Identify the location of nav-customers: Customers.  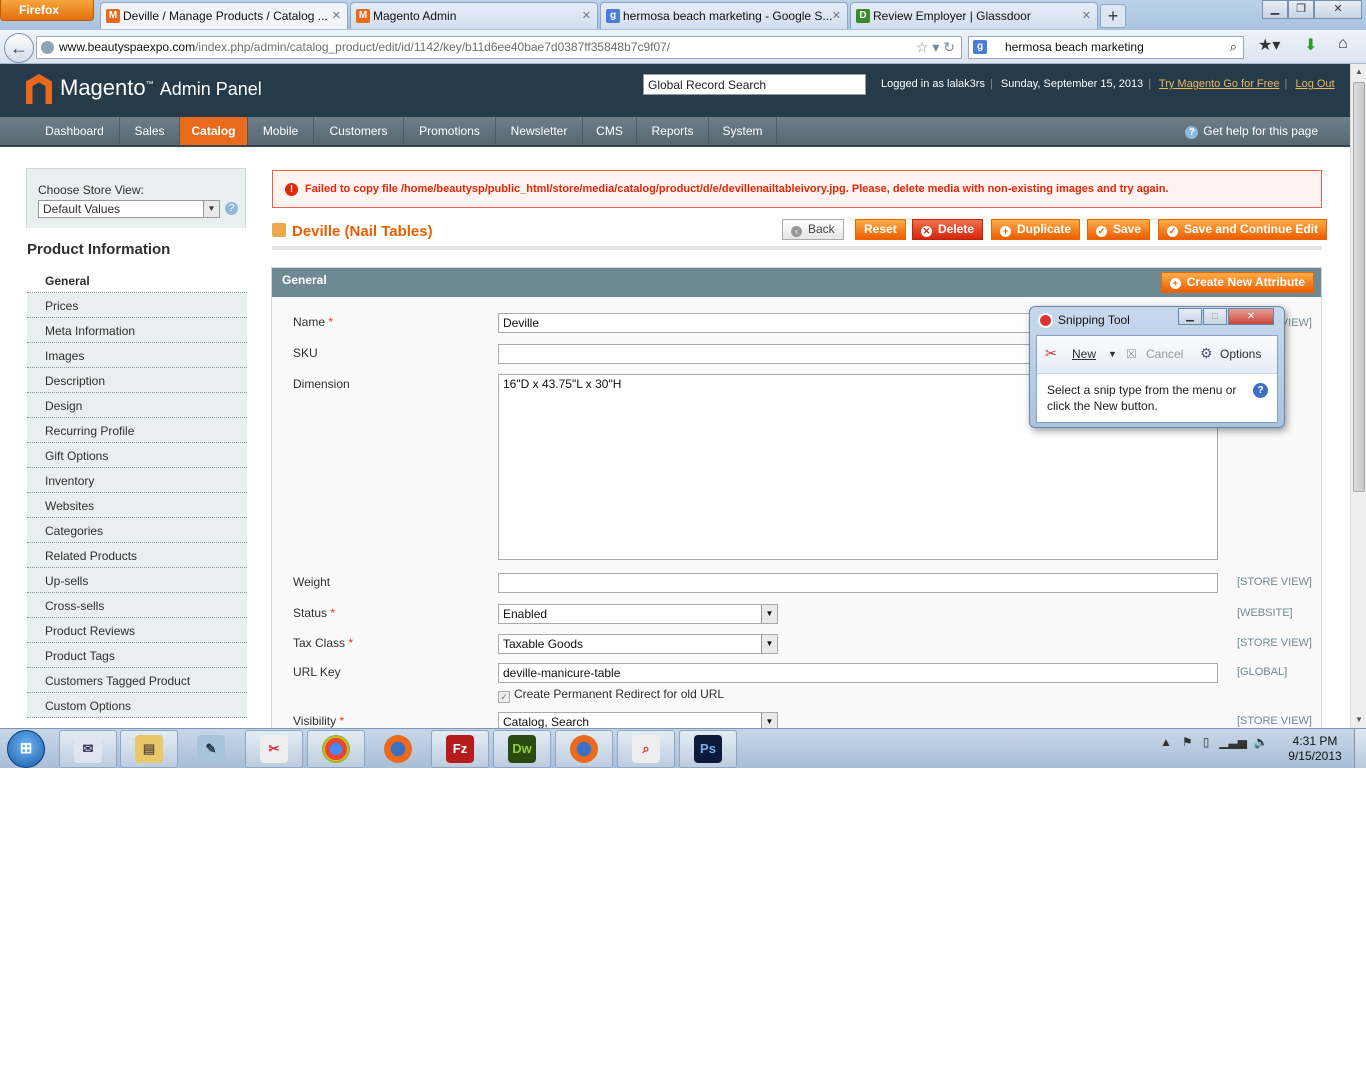
(359, 131).